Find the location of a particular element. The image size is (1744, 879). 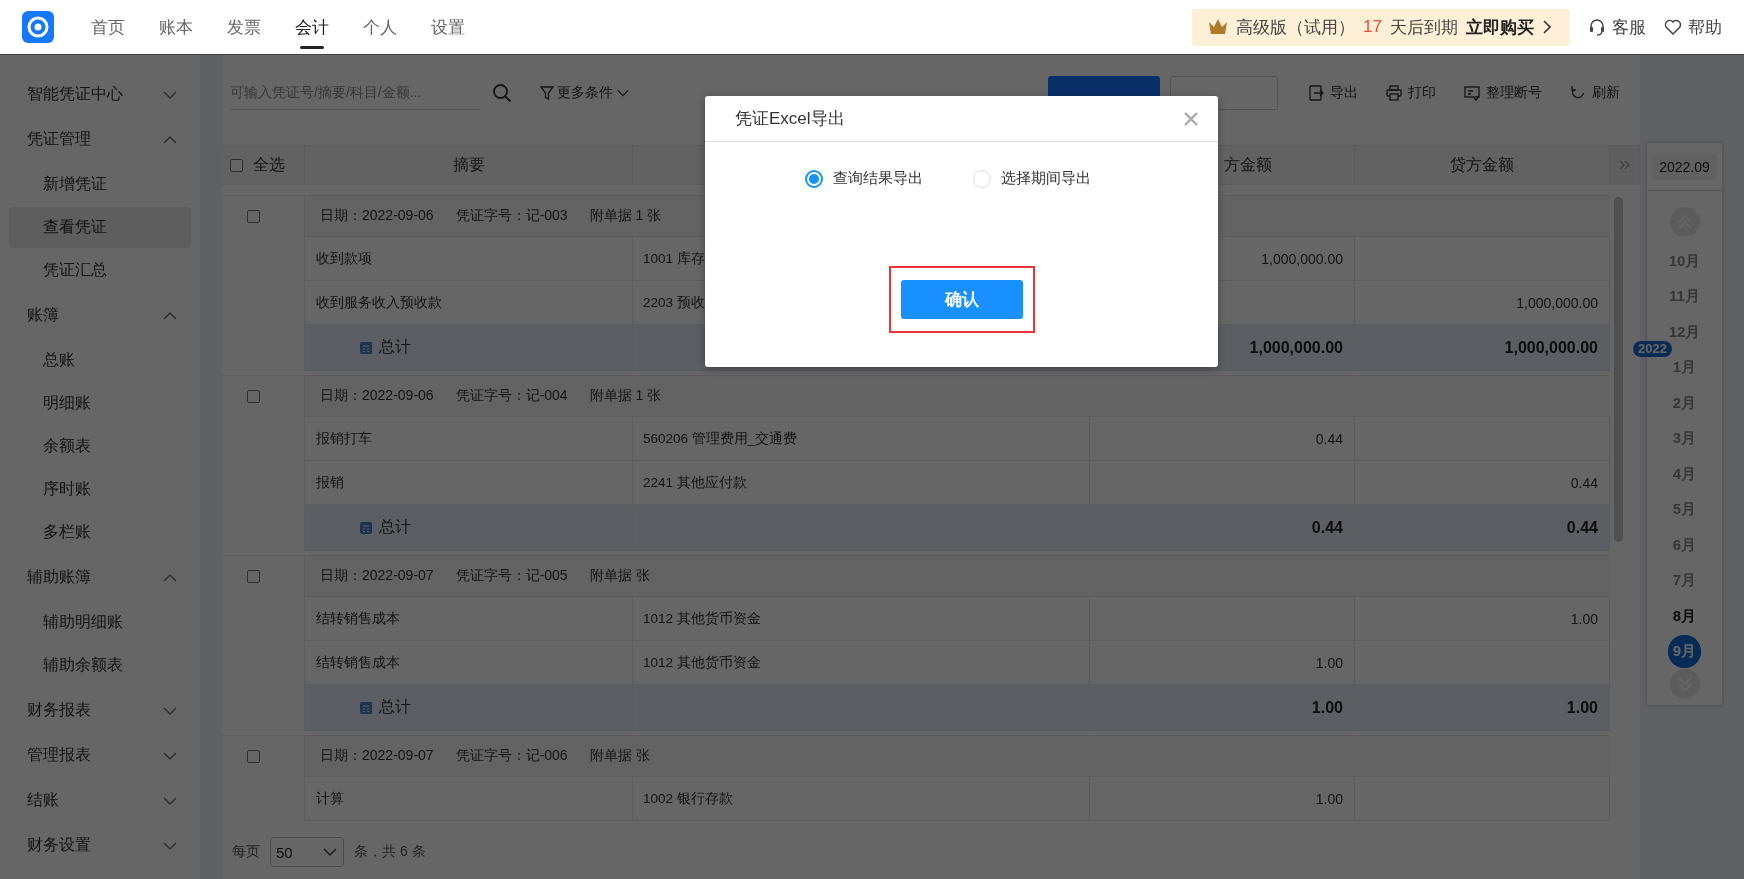

sidebar-group: 财务设置 is located at coordinates (100, 845).